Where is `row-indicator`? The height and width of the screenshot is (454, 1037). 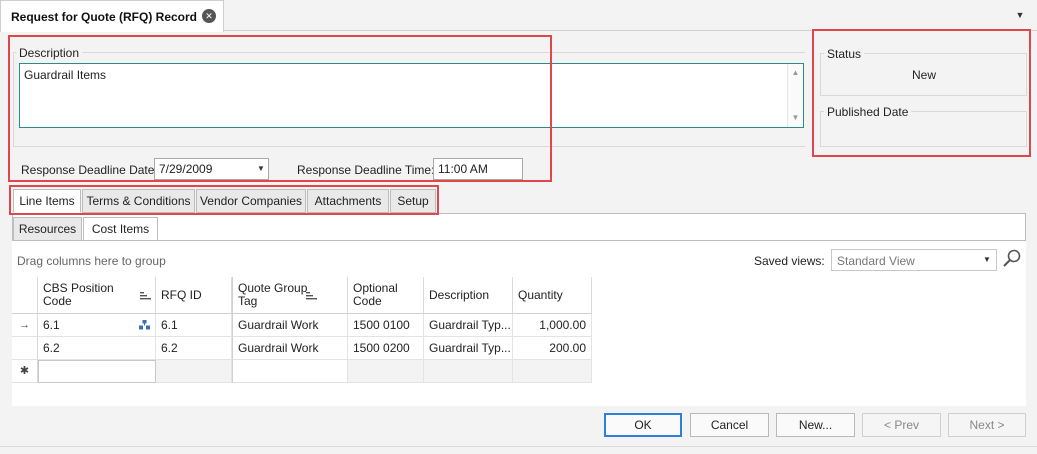 row-indicator is located at coordinates (25, 348).